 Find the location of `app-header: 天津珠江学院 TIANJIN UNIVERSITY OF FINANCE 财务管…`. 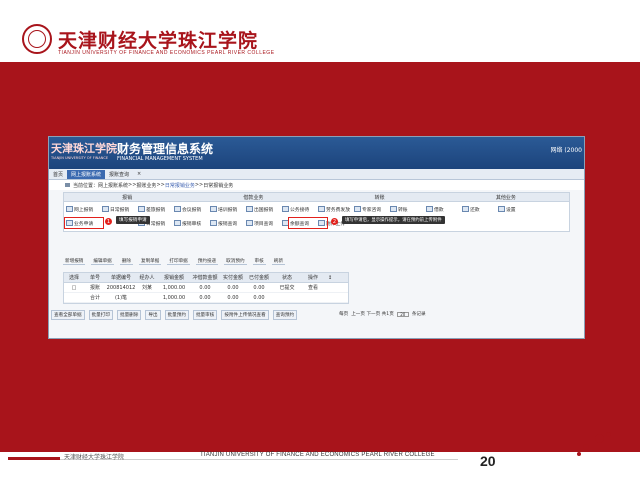

app-header: 天津珠江学院 TIANJIN UNIVERSITY OF FINANCE 财务管… is located at coordinates (316, 153).